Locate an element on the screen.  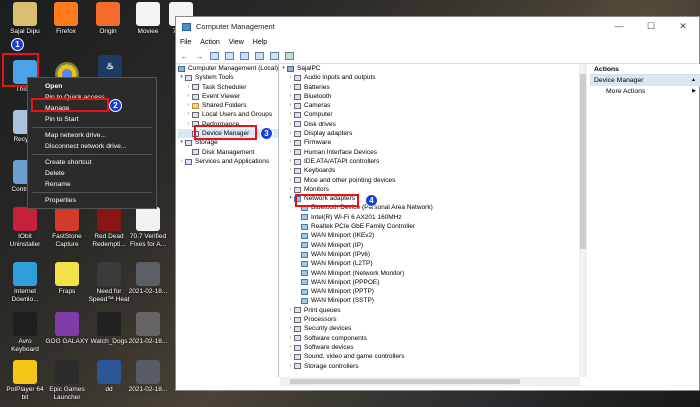
network-adapter-item: WAN Miniport (L2TP) is located at coordinates (431, 263).